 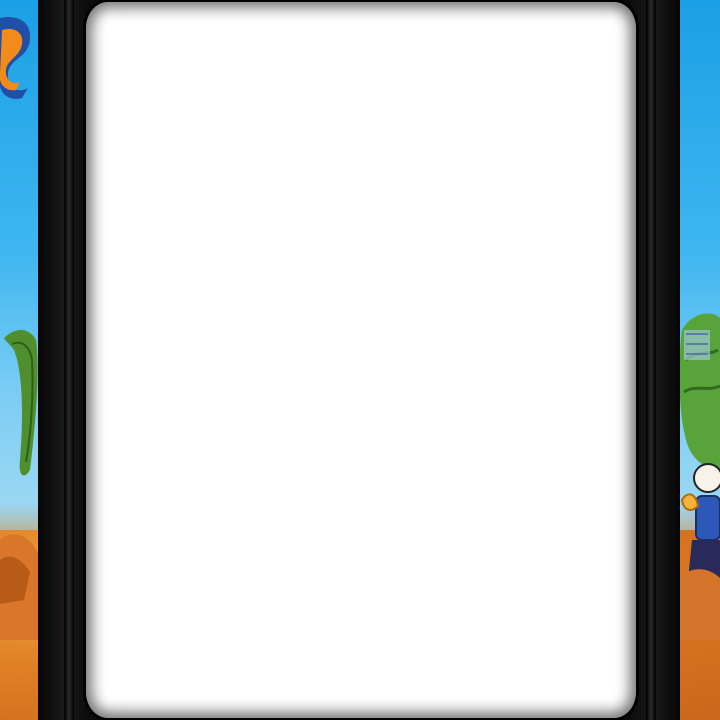 I want to click on right-dinosaur, so click(x=699, y=391).